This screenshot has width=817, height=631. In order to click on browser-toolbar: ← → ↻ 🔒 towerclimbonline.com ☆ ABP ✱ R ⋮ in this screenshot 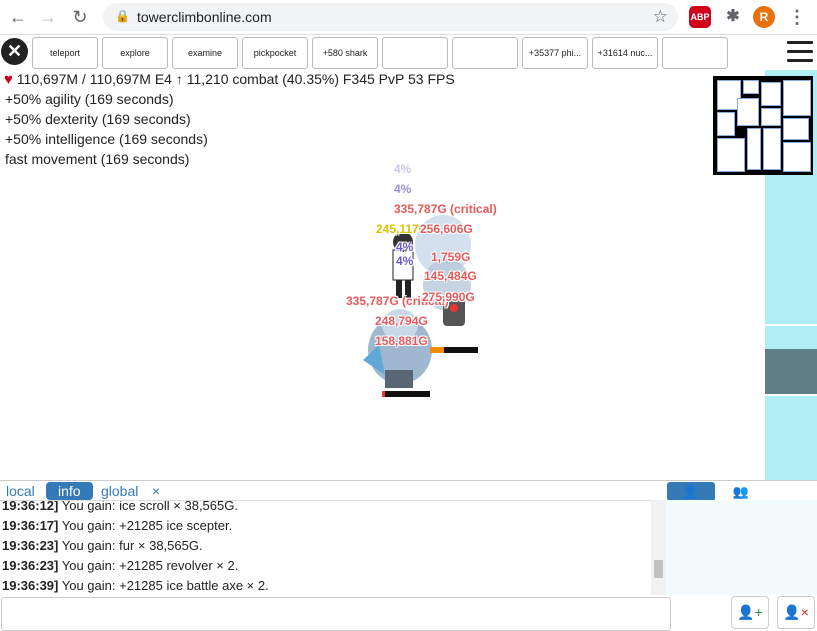, I will do `click(408, 17)`.